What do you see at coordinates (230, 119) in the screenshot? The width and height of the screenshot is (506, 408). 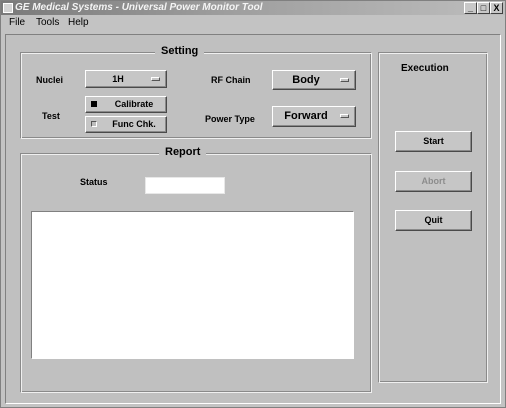 I see `power-type-label: Power Type` at bounding box center [230, 119].